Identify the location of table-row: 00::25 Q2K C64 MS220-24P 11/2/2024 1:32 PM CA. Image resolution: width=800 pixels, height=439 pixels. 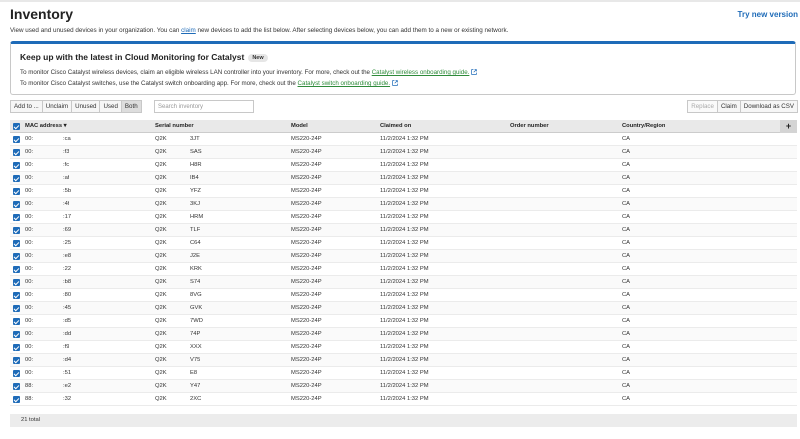
(403, 243).